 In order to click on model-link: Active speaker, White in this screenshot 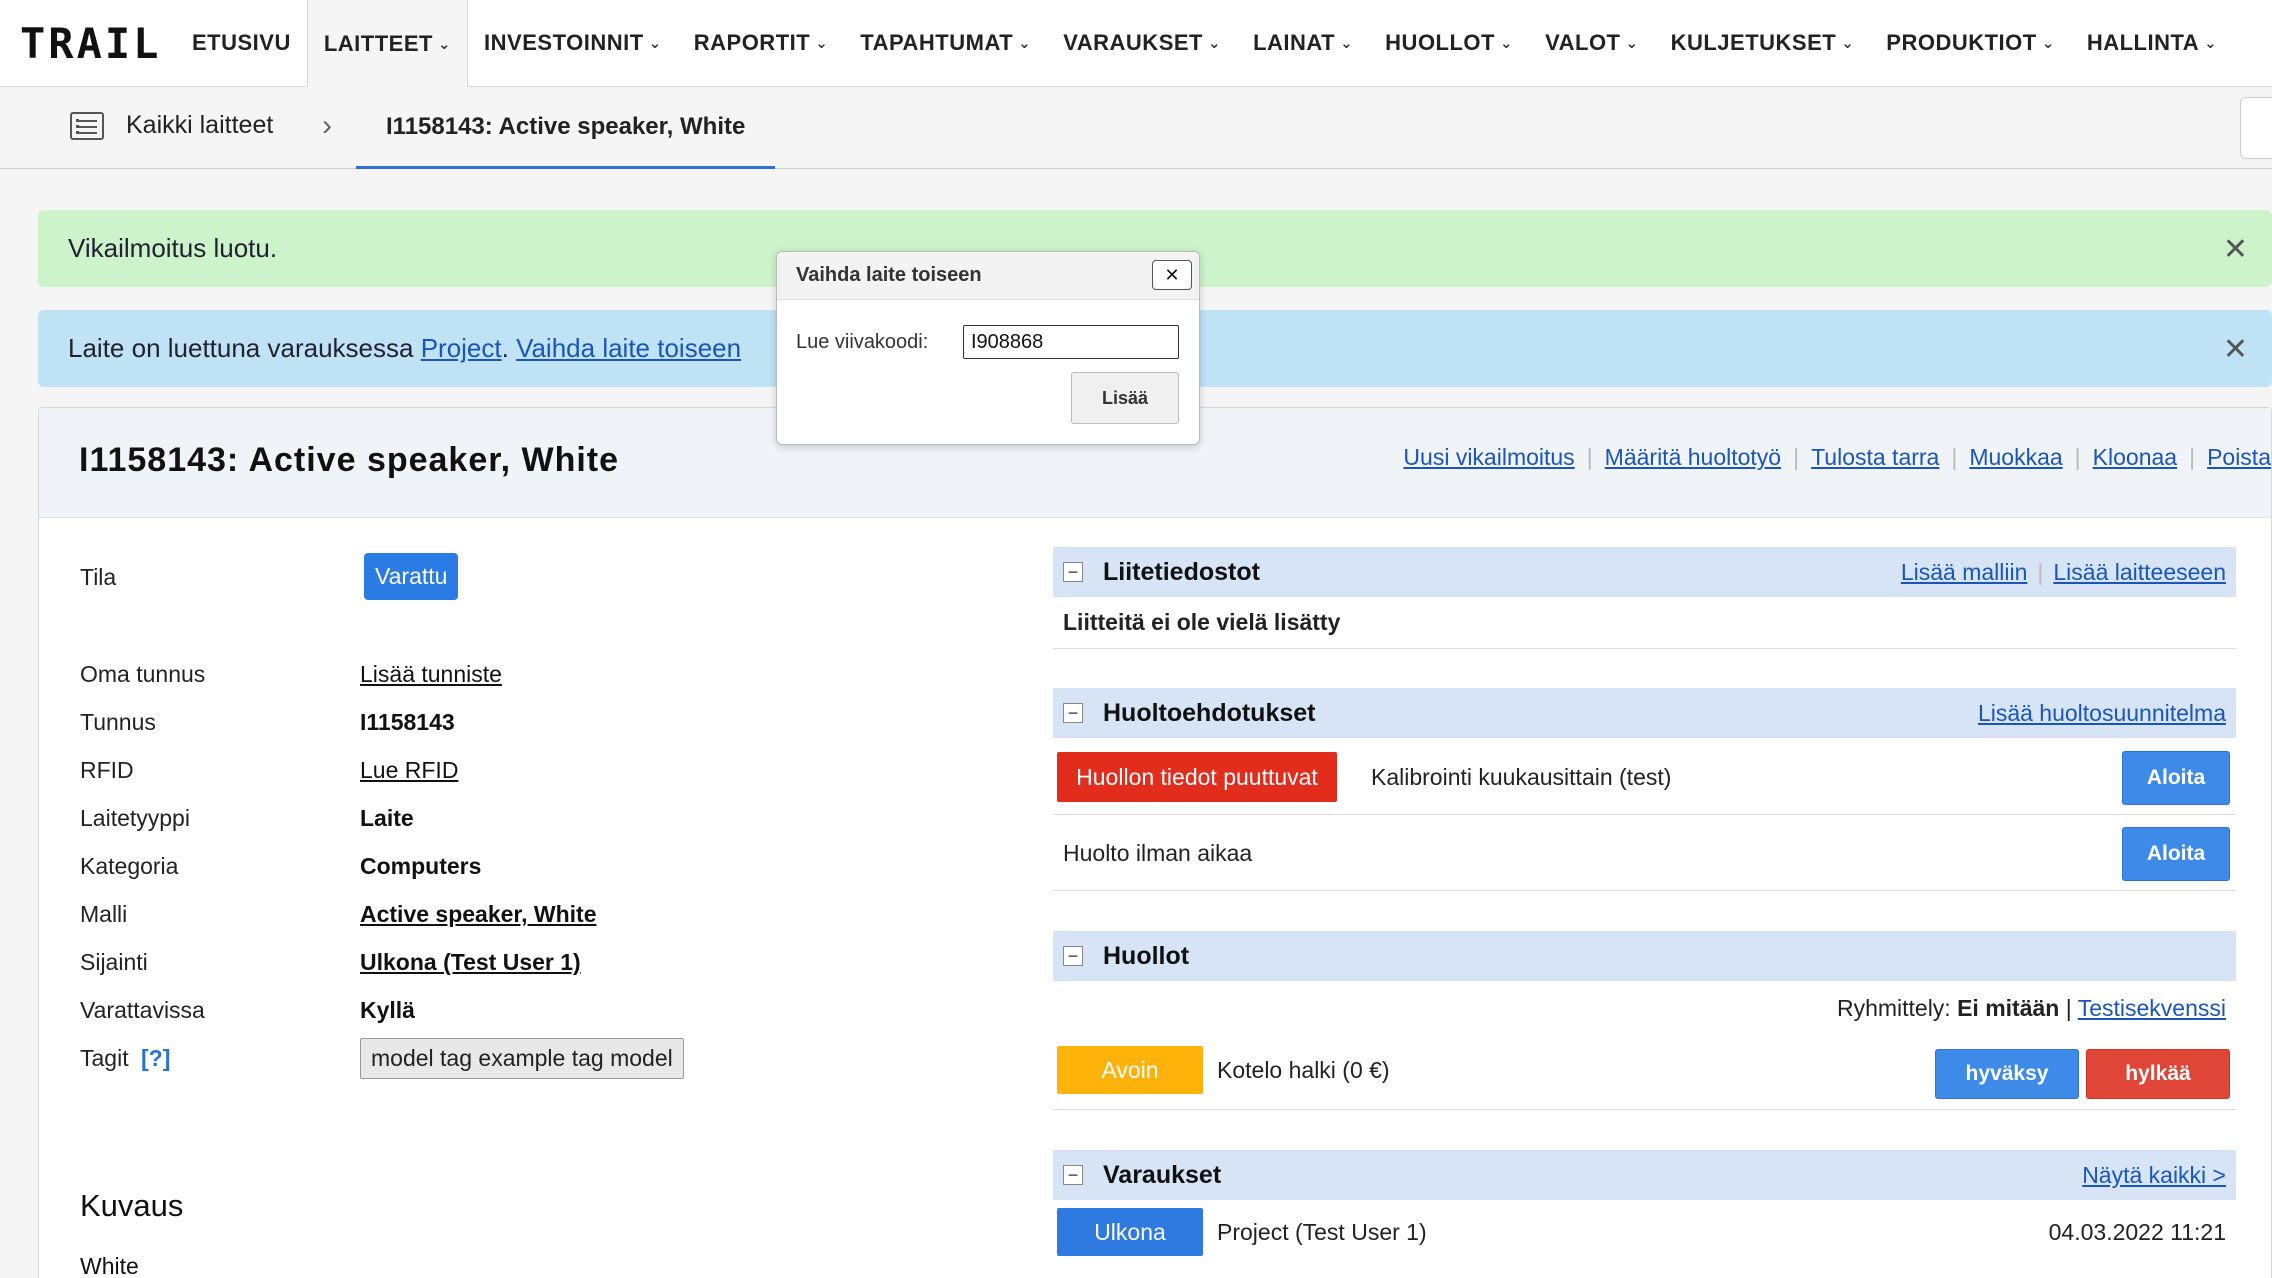, I will do `click(478, 914)`.